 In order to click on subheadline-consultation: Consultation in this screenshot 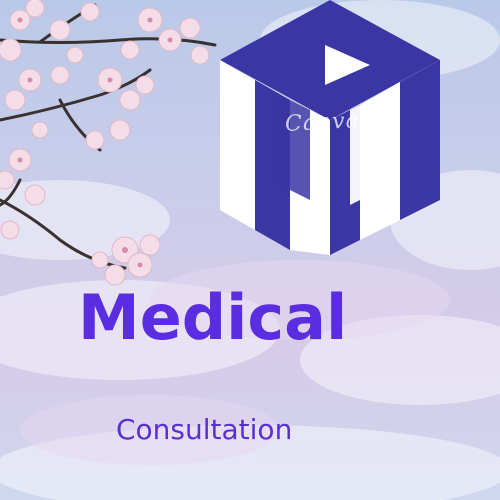, I will do `click(204, 429)`.